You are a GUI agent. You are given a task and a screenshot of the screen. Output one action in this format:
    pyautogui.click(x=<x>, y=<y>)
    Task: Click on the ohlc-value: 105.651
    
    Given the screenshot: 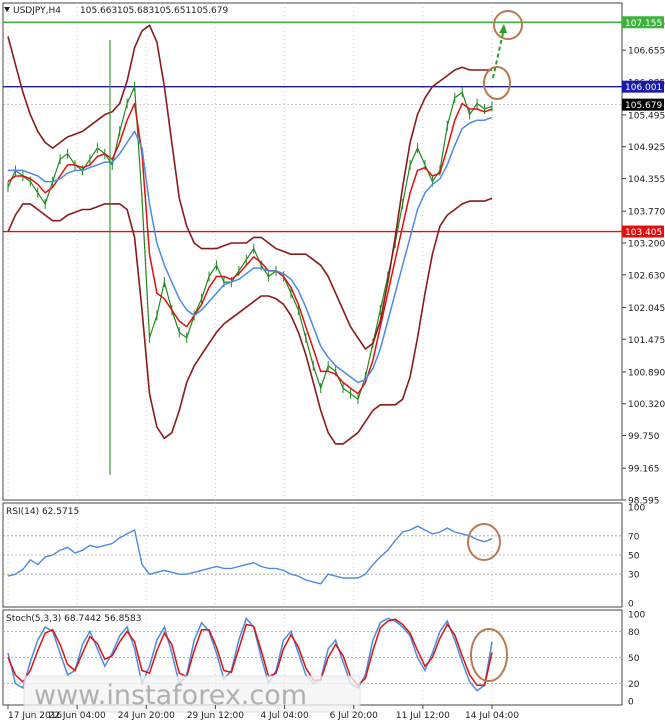 What is the action you would take?
    pyautogui.click(x=172, y=11)
    